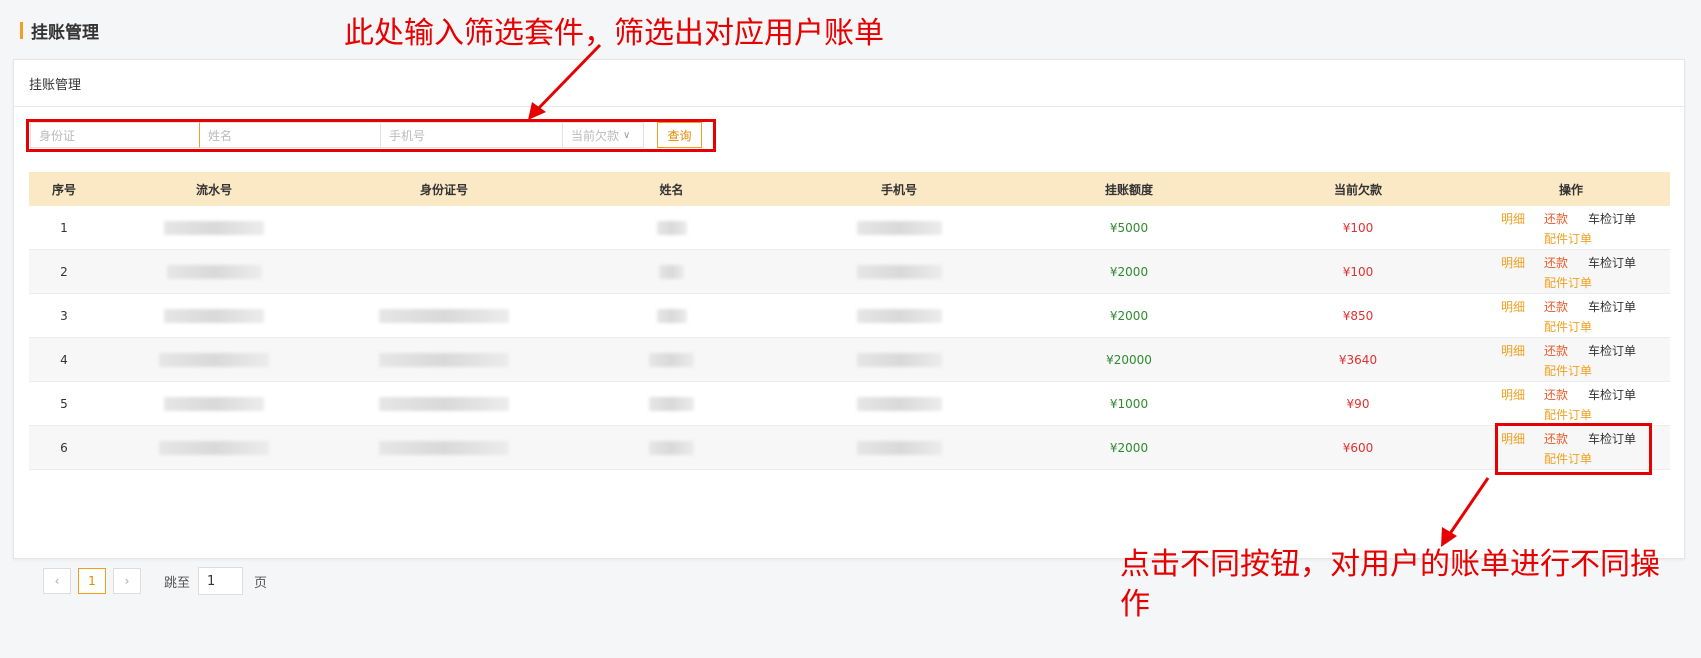 This screenshot has height=658, width=1701. What do you see at coordinates (1390, 584) in the screenshot?
I see `ops-annotation: 点击不同按钮，对用户的账单进行不同操作` at bounding box center [1390, 584].